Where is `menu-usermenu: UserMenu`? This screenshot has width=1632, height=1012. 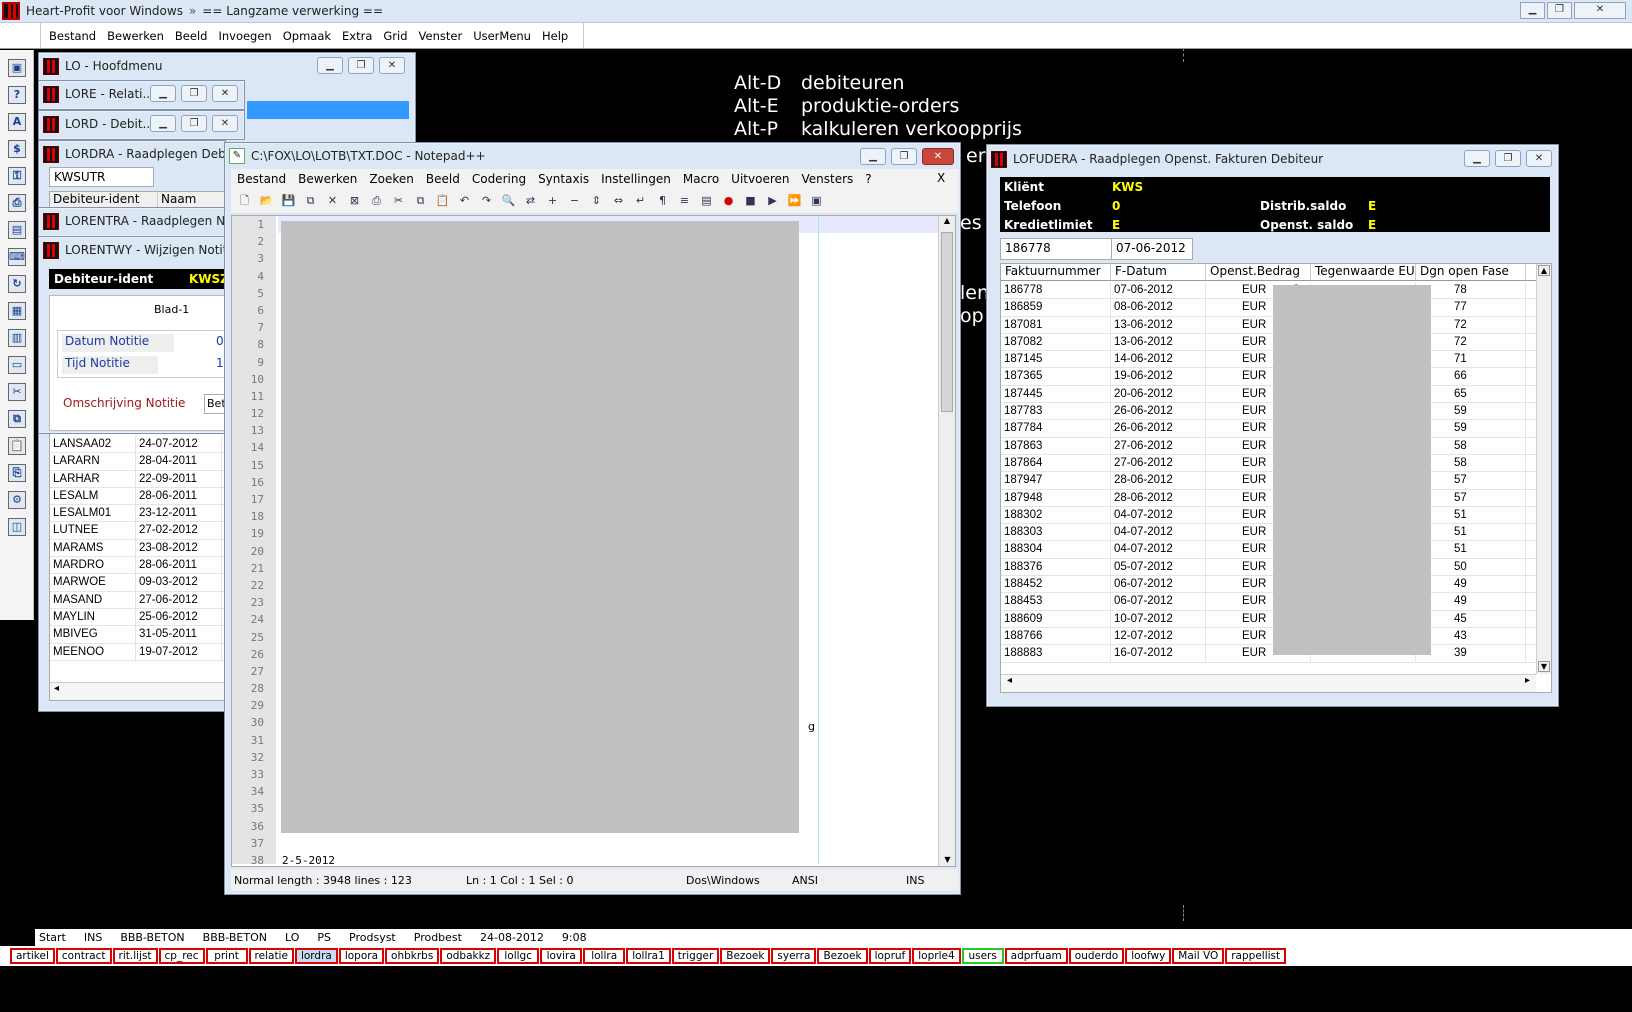
menu-usermenu: UserMenu is located at coordinates (502, 36).